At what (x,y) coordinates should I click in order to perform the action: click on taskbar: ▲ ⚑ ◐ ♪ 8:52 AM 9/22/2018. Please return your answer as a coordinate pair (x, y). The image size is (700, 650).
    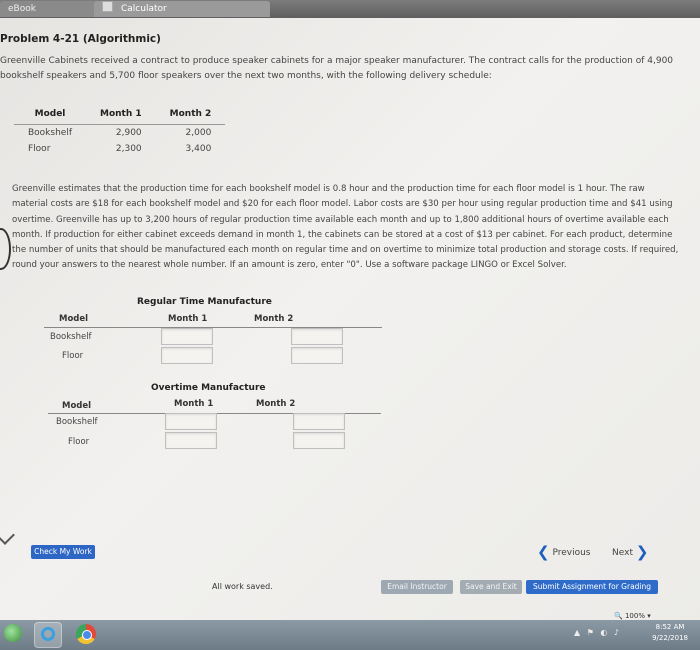
    Looking at the image, I should click on (350, 635).